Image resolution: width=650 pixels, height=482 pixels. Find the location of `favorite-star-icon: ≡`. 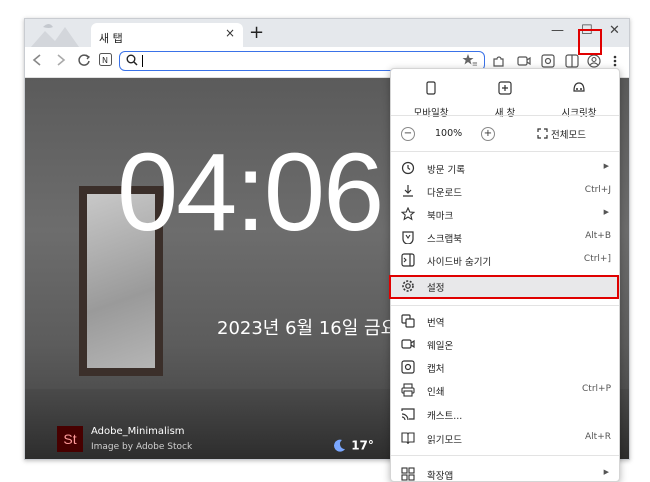

favorite-star-icon: ≡ is located at coordinates (470, 60).